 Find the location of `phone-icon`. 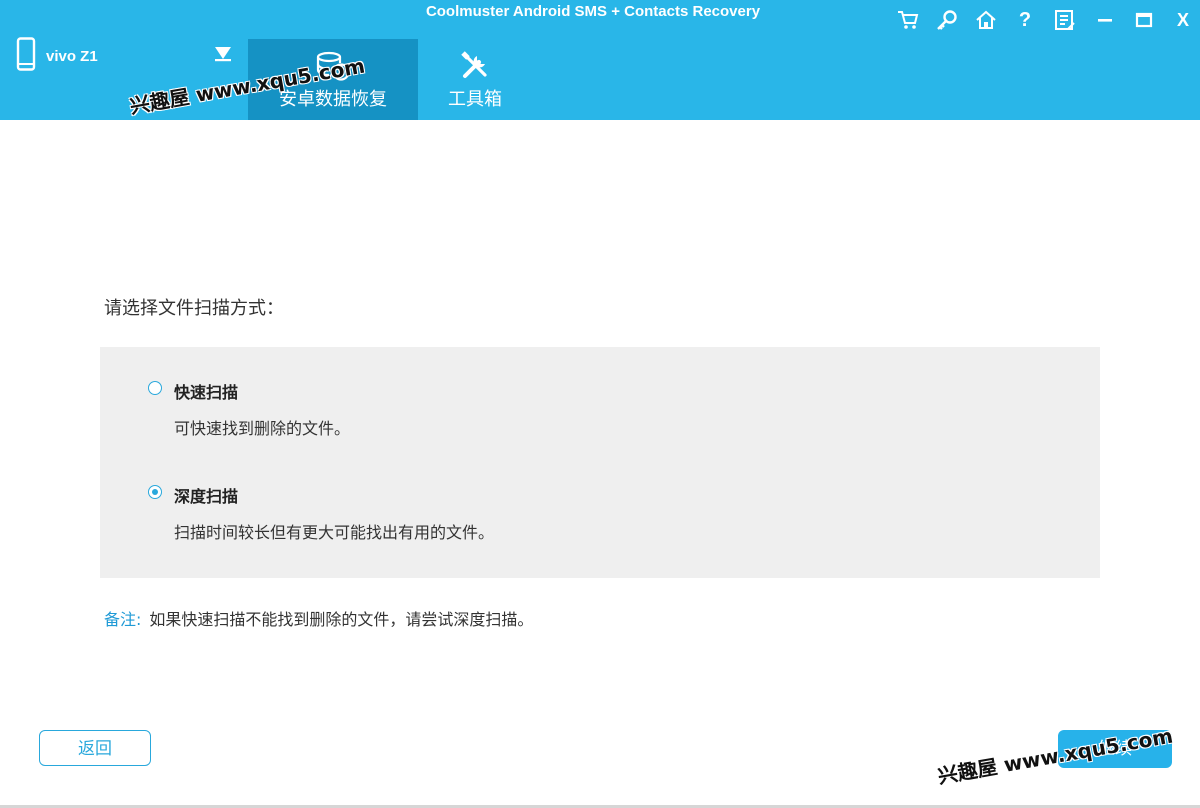

phone-icon is located at coordinates (26, 56).